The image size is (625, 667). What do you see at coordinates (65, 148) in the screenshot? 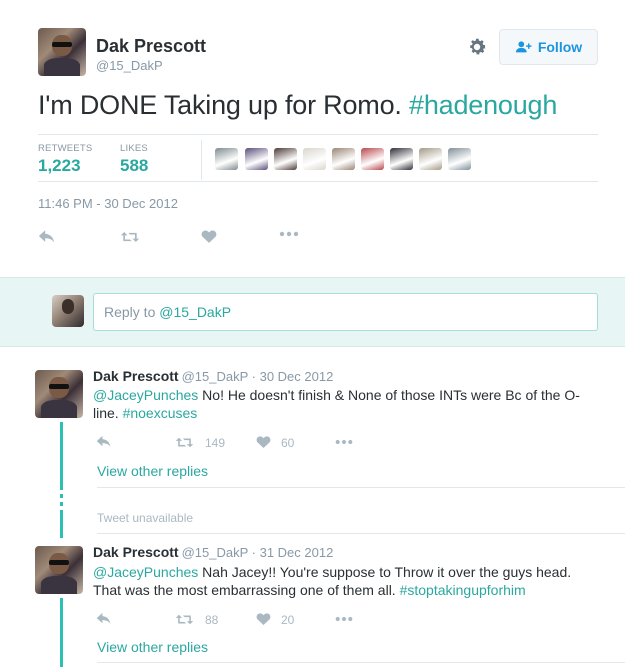
I see `retweets-label: RETWEETS` at bounding box center [65, 148].